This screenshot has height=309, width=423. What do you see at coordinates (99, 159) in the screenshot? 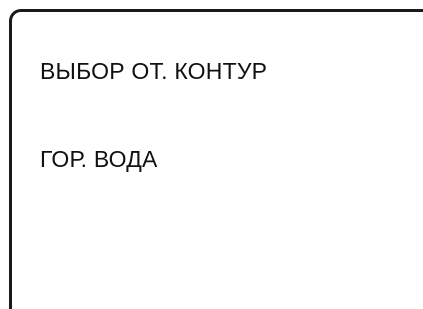
I see `menu-option-hot-water: ГОР. ВОДА` at bounding box center [99, 159].